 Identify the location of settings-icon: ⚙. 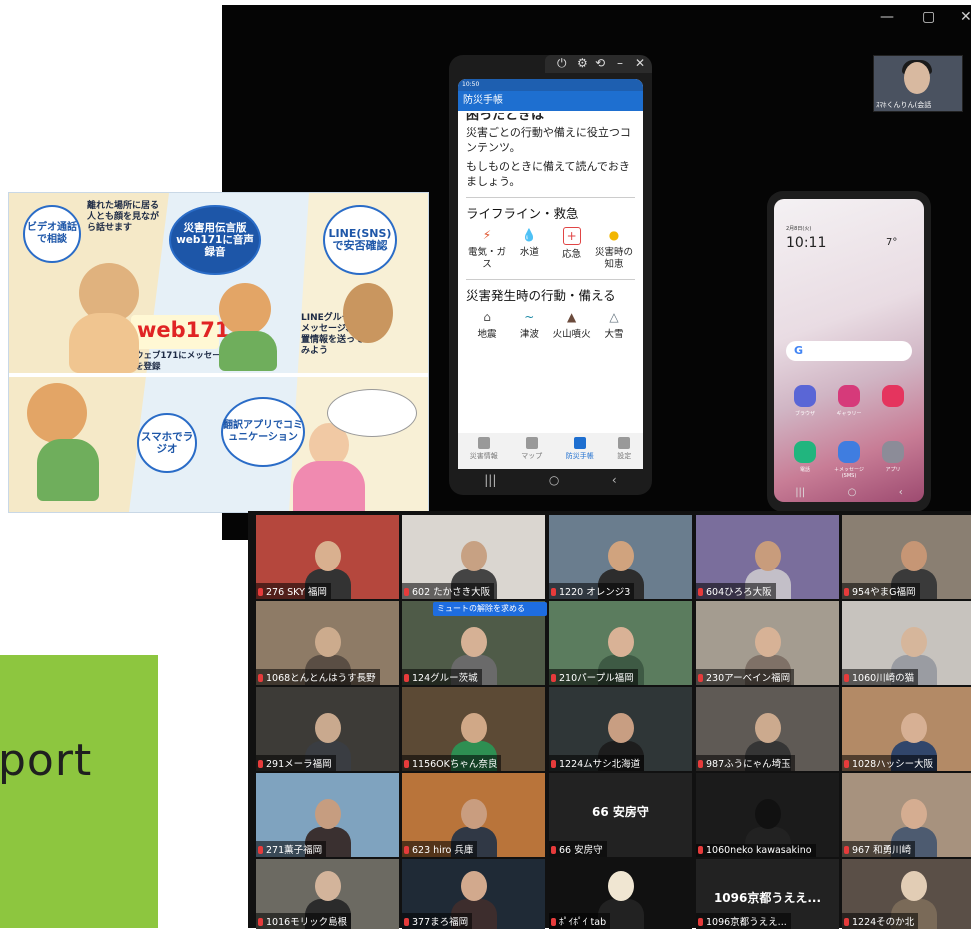
(582, 63).